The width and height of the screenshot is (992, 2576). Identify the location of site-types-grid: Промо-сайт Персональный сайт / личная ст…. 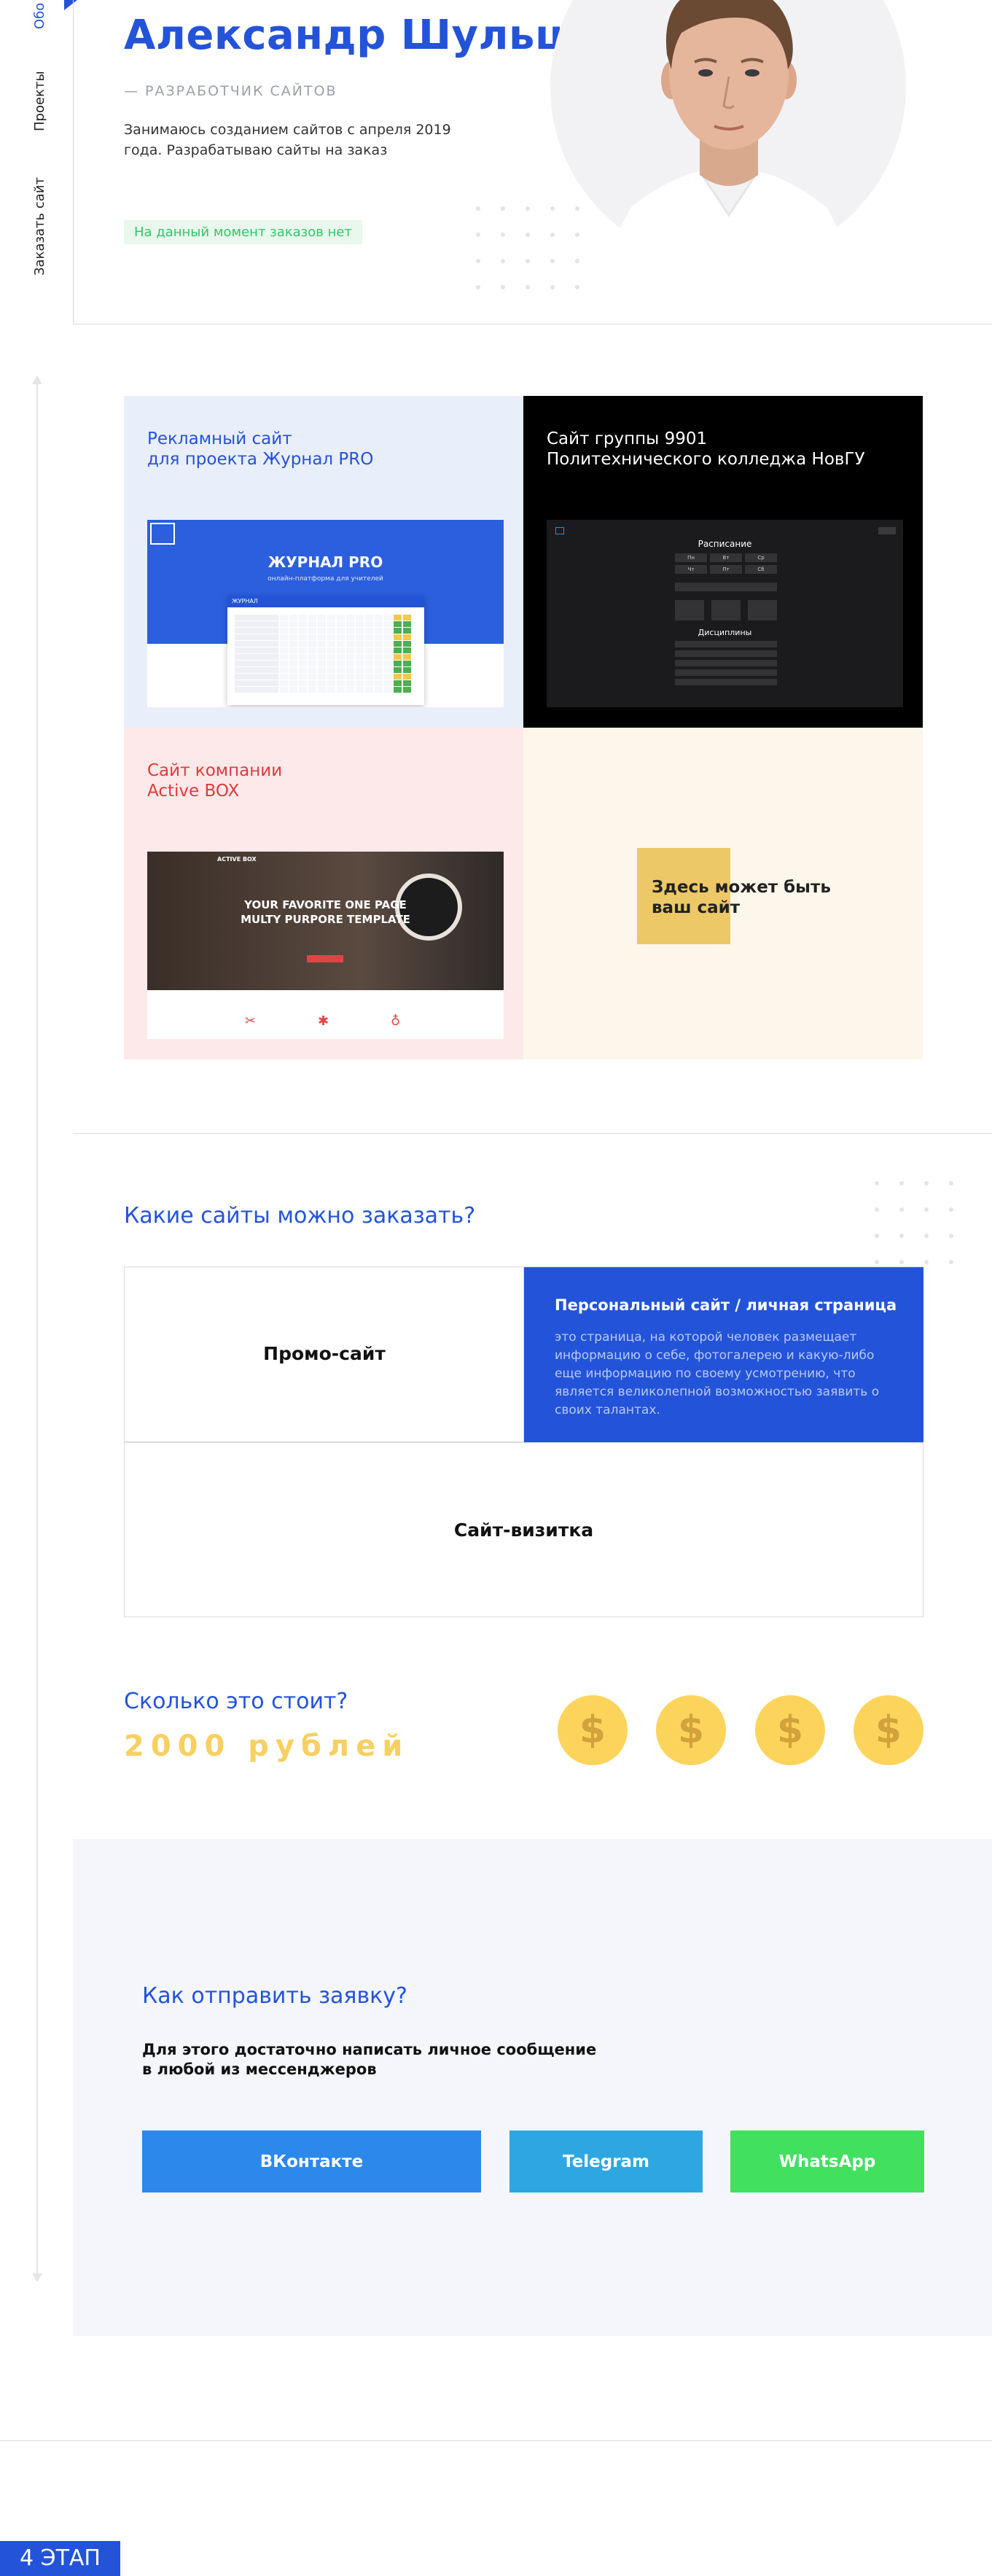
(524, 1441).